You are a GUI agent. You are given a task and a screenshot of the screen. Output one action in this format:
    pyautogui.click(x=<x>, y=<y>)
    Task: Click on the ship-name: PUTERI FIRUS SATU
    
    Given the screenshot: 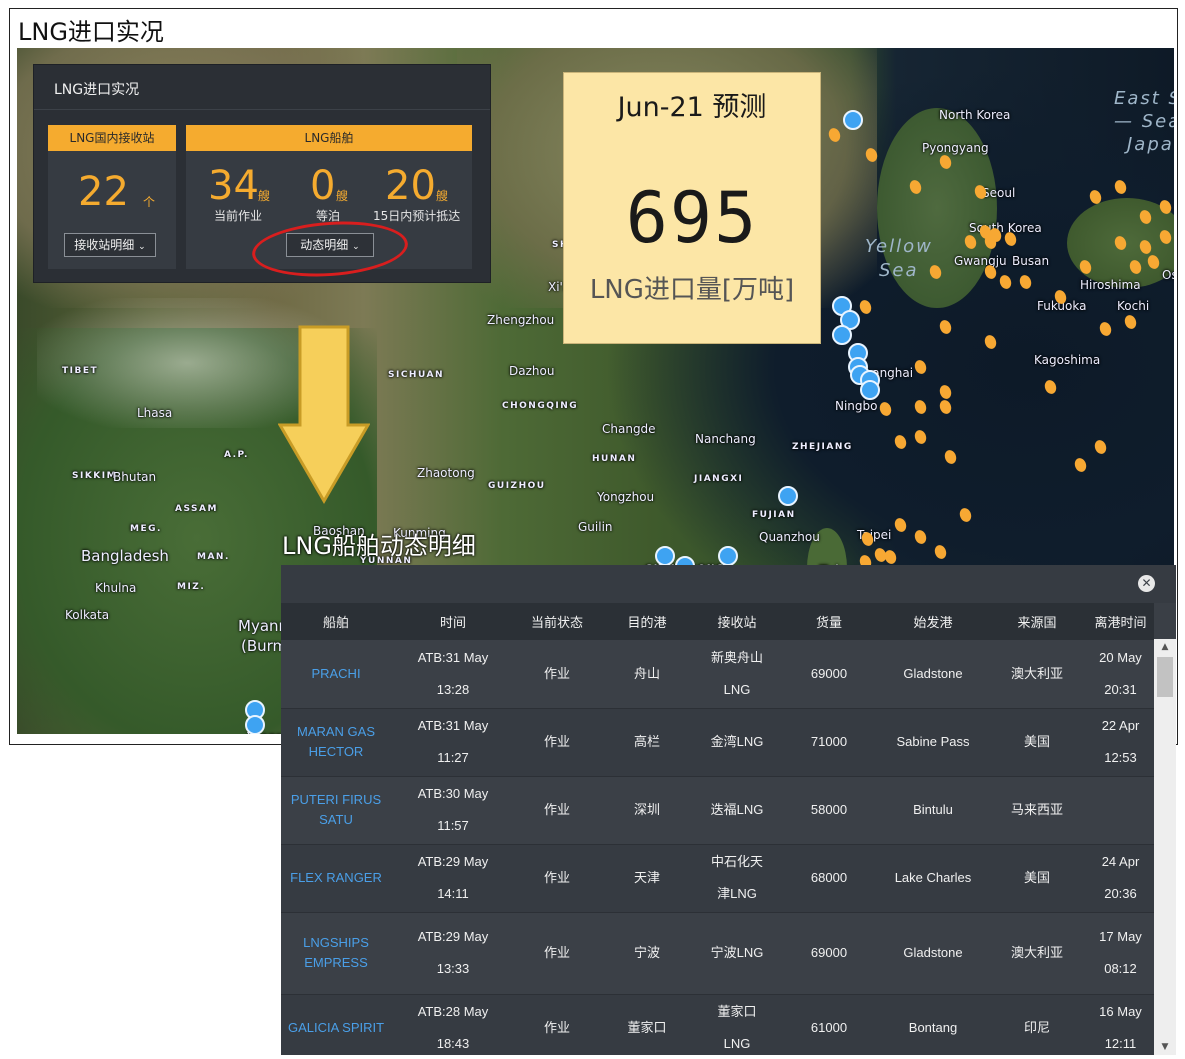 What is the action you would take?
    pyautogui.click(x=336, y=810)
    